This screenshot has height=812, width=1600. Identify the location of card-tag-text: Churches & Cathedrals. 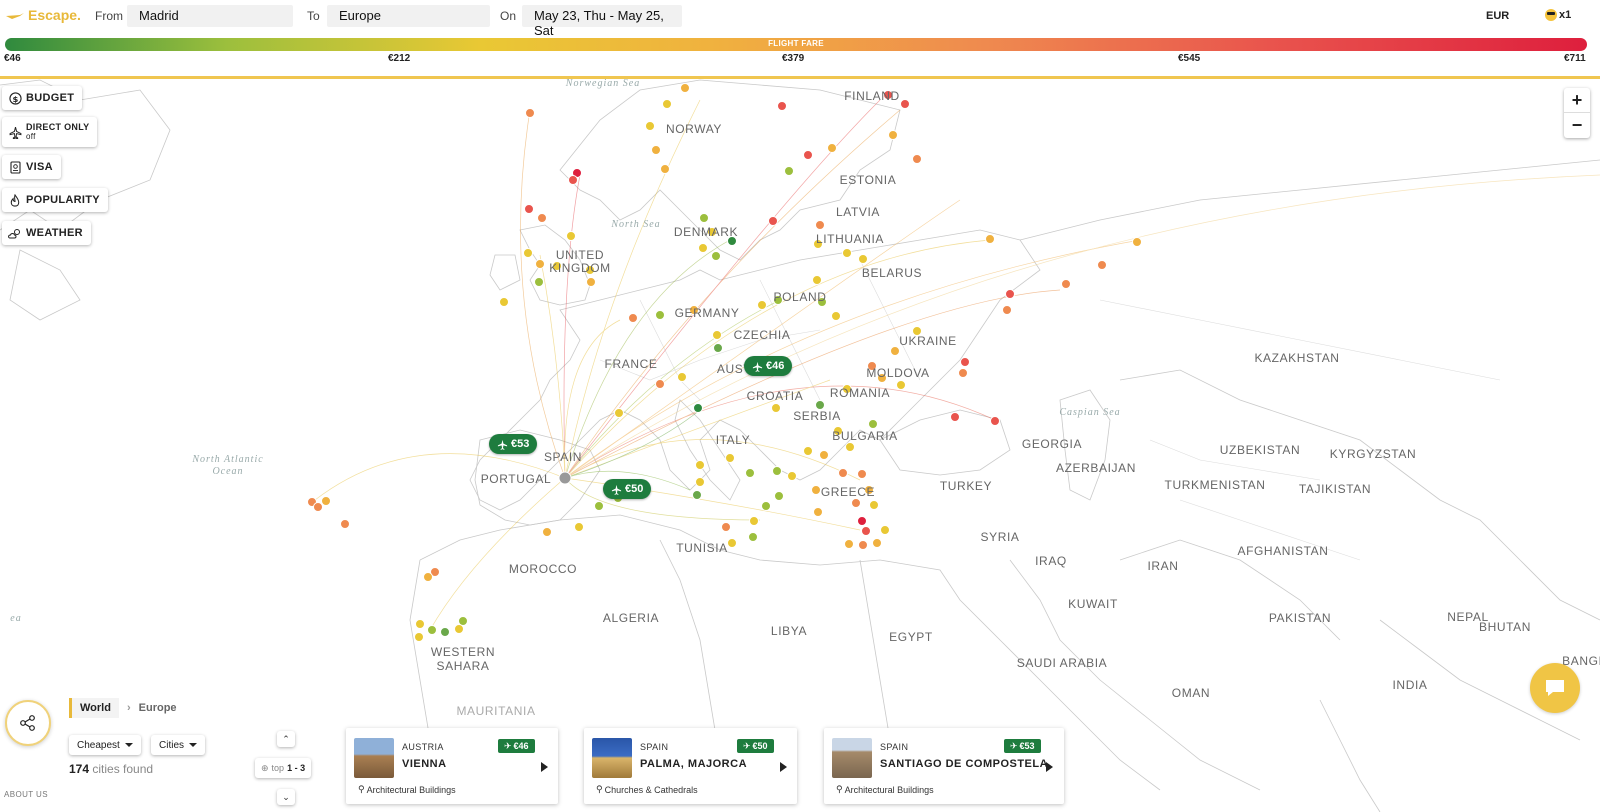
(651, 789).